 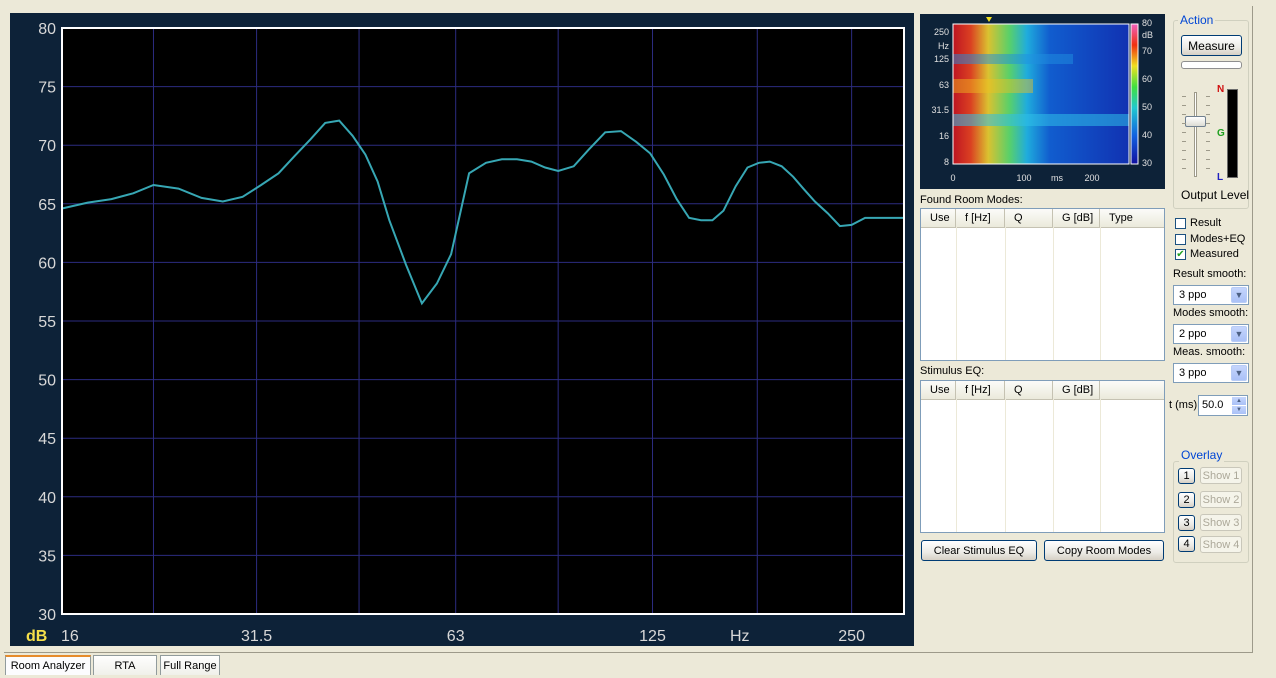 What do you see at coordinates (979, 550) in the screenshot?
I see `clear-stimulus-eq-button: Clear Stimulus EQ` at bounding box center [979, 550].